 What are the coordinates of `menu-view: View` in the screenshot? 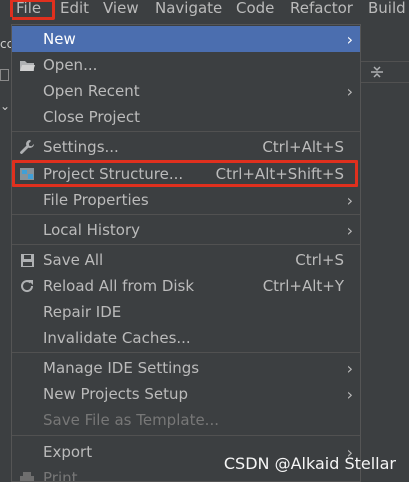 It's located at (121, 9).